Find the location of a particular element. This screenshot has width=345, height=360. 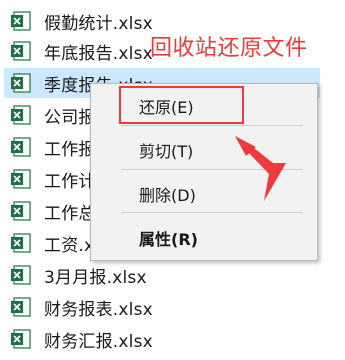

file-name: 假勤统计.xlsx is located at coordinates (98, 23).